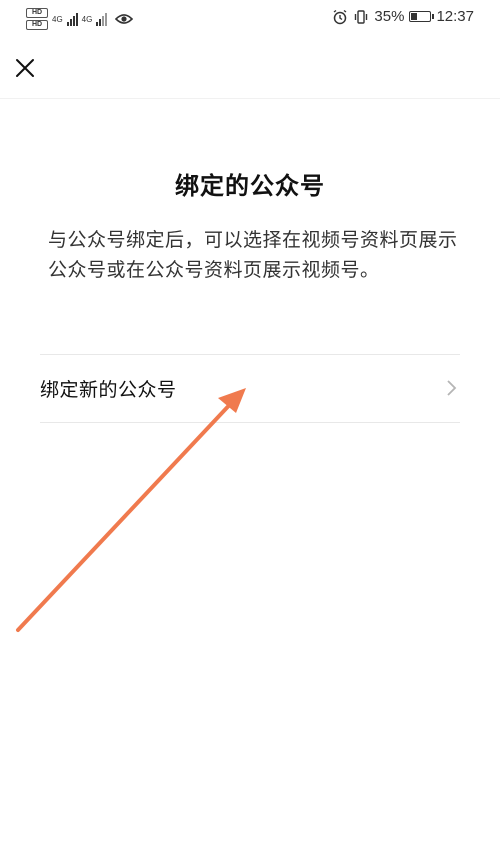 Image resolution: width=500 pixels, height=862 pixels. What do you see at coordinates (361, 16) in the screenshot?
I see `vibrate-icon` at bounding box center [361, 16].